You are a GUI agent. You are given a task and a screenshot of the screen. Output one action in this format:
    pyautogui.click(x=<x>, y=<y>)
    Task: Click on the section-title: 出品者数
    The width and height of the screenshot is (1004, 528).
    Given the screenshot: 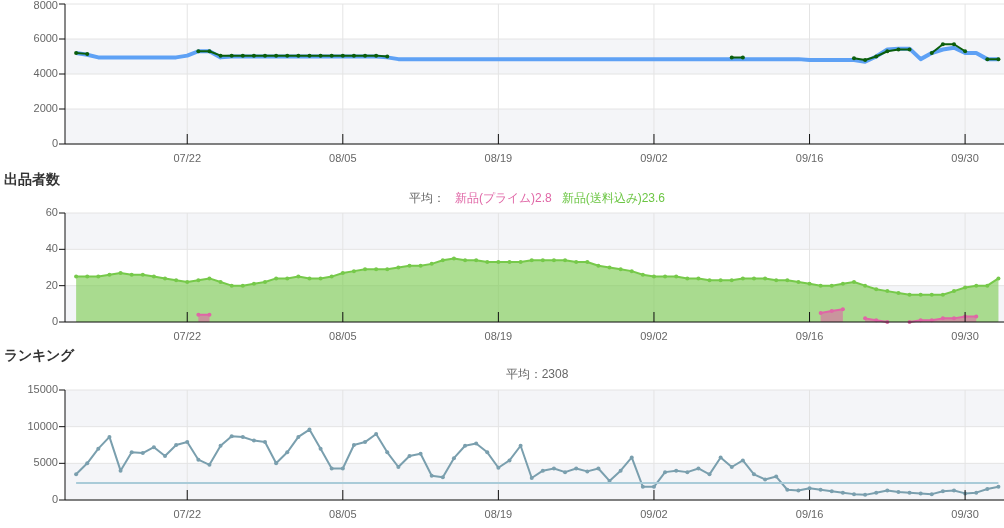 What is the action you would take?
    pyautogui.click(x=32, y=179)
    